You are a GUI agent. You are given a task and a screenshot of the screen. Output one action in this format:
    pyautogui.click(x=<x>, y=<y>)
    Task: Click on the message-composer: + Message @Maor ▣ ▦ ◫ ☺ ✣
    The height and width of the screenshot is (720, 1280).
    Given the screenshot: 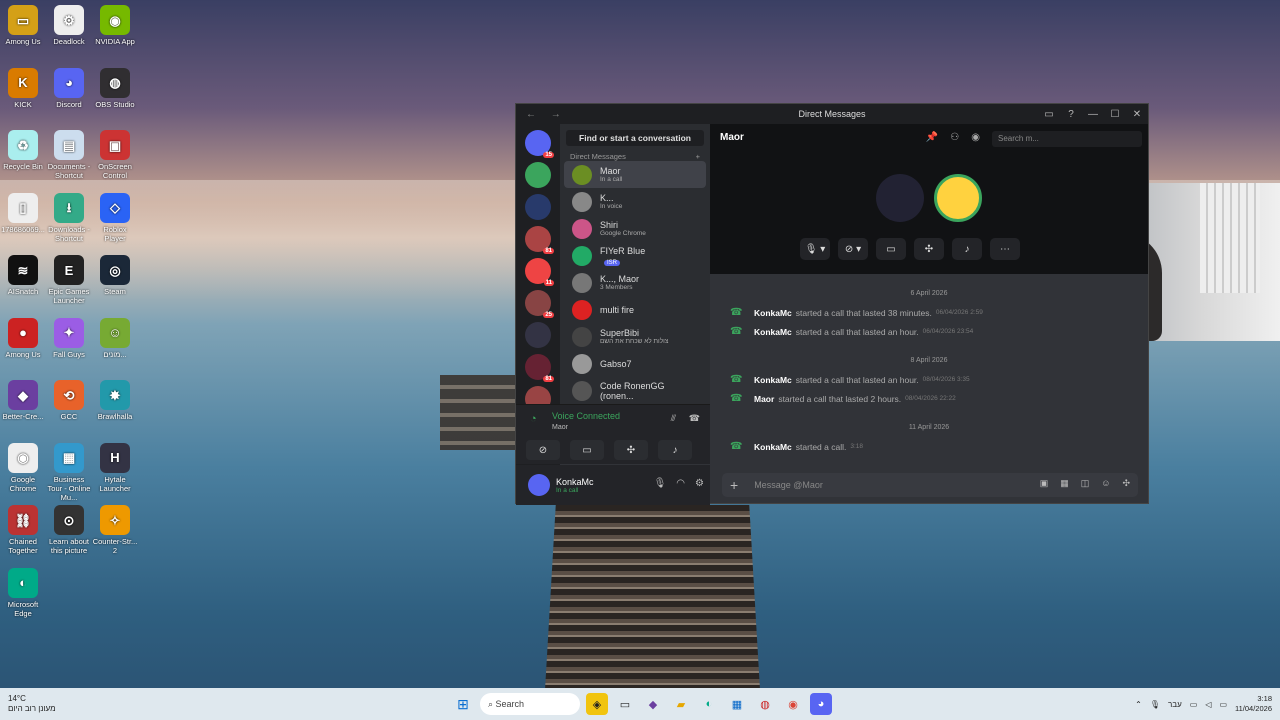 What is the action you would take?
    pyautogui.click(x=930, y=485)
    